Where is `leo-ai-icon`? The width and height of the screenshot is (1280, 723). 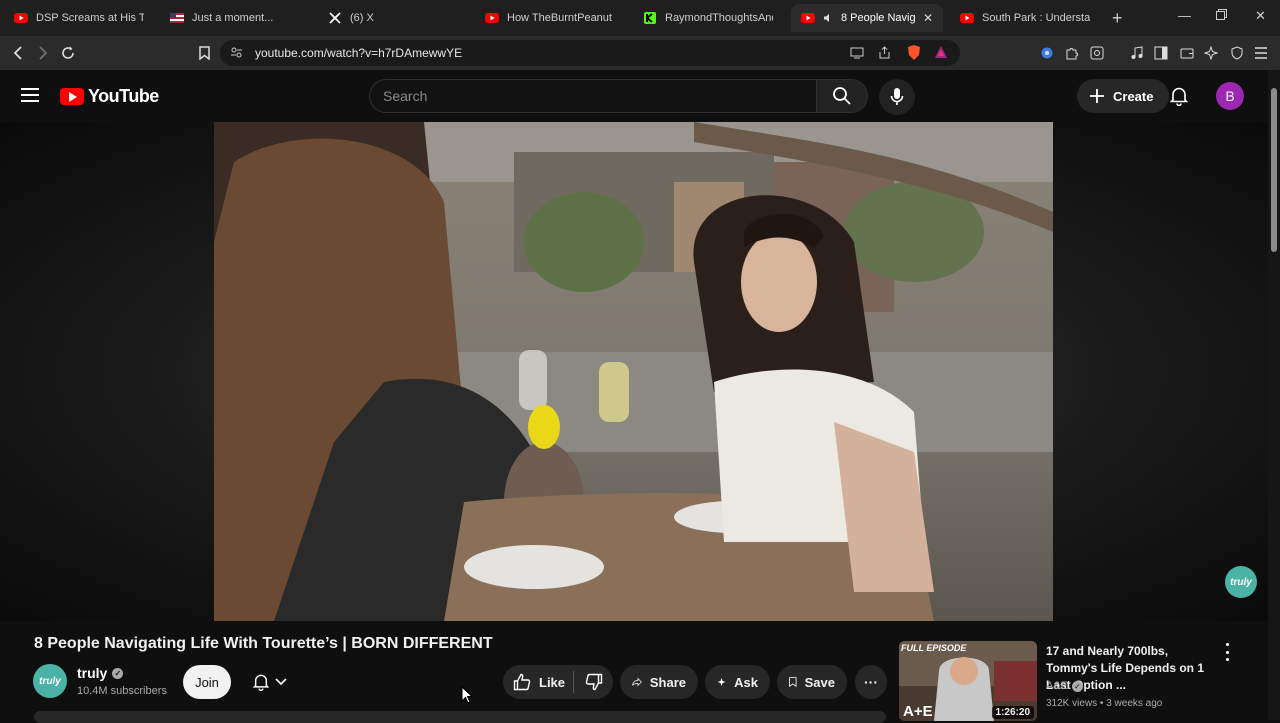
leo-ai-icon is located at coordinates (1047, 53).